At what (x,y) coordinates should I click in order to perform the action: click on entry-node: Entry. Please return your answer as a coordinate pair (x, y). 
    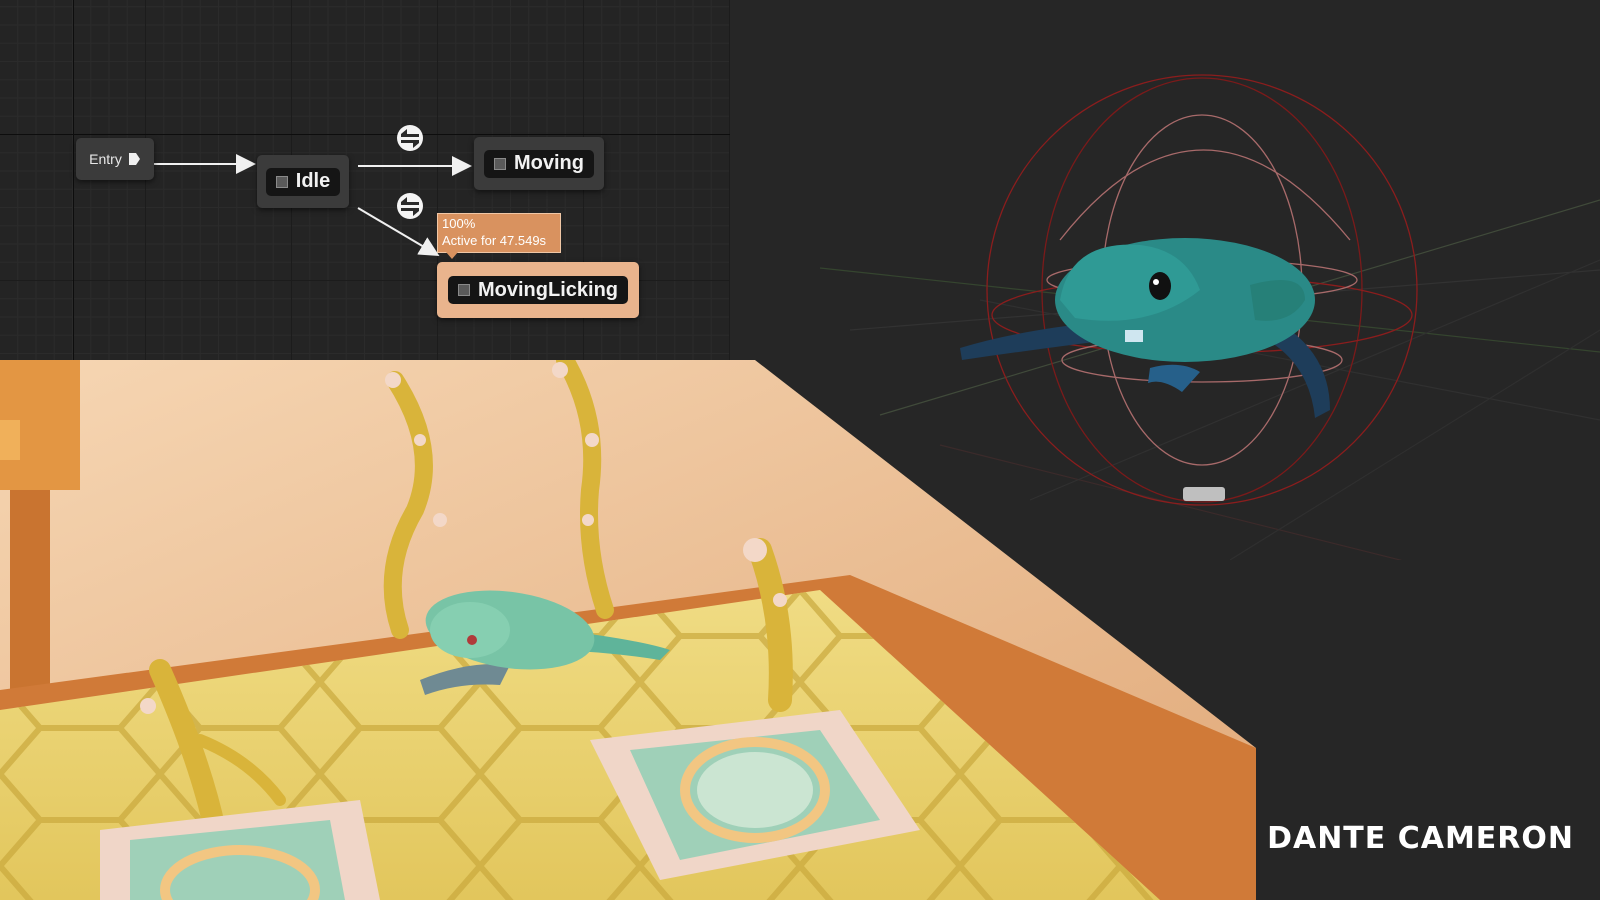
    Looking at the image, I should click on (115, 159).